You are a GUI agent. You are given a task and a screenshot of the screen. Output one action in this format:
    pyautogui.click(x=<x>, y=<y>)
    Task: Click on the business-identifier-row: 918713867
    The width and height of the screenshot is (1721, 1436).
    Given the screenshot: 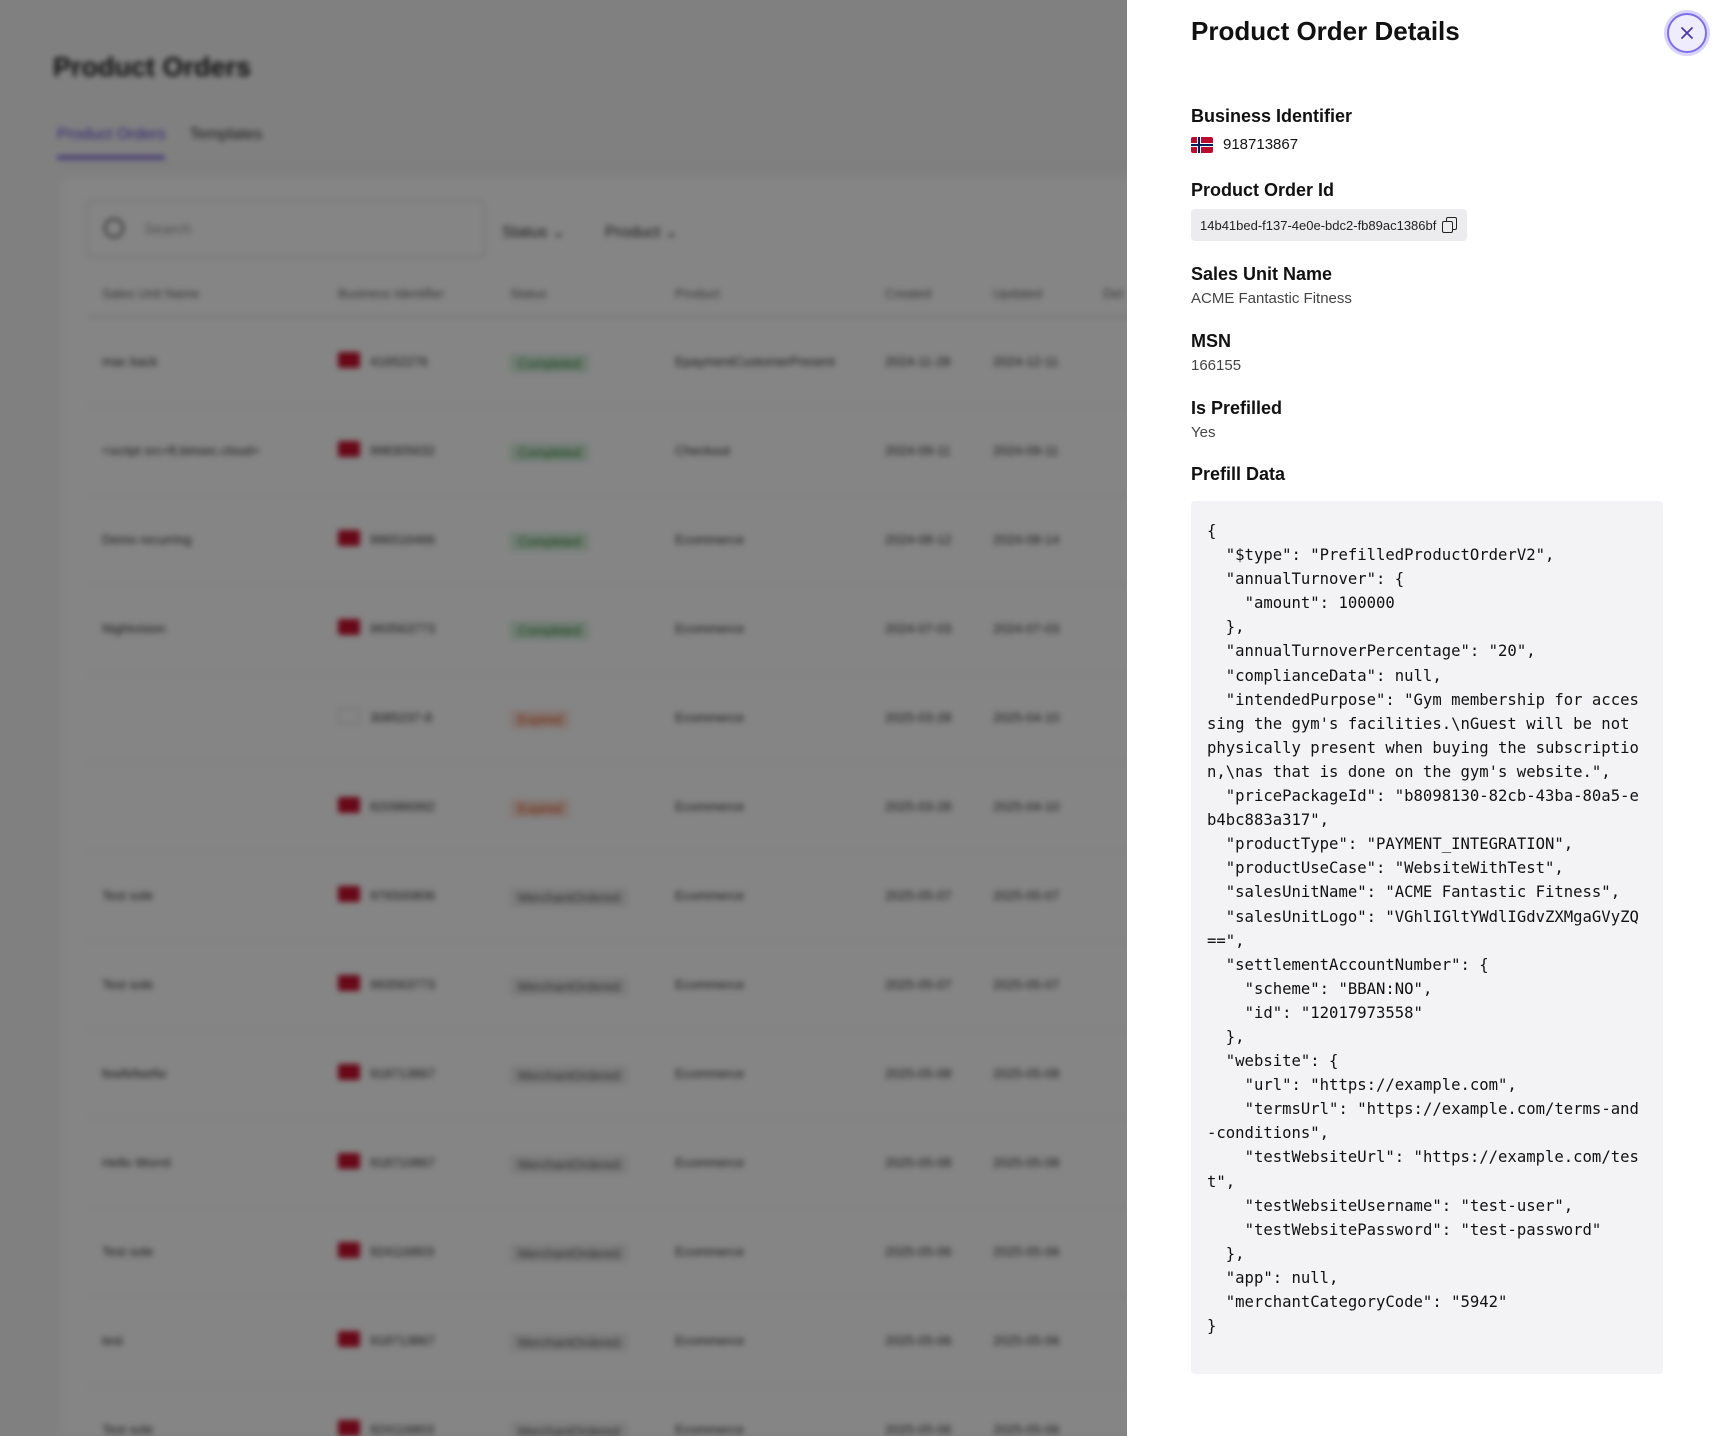 What is the action you would take?
    pyautogui.click(x=1244, y=144)
    